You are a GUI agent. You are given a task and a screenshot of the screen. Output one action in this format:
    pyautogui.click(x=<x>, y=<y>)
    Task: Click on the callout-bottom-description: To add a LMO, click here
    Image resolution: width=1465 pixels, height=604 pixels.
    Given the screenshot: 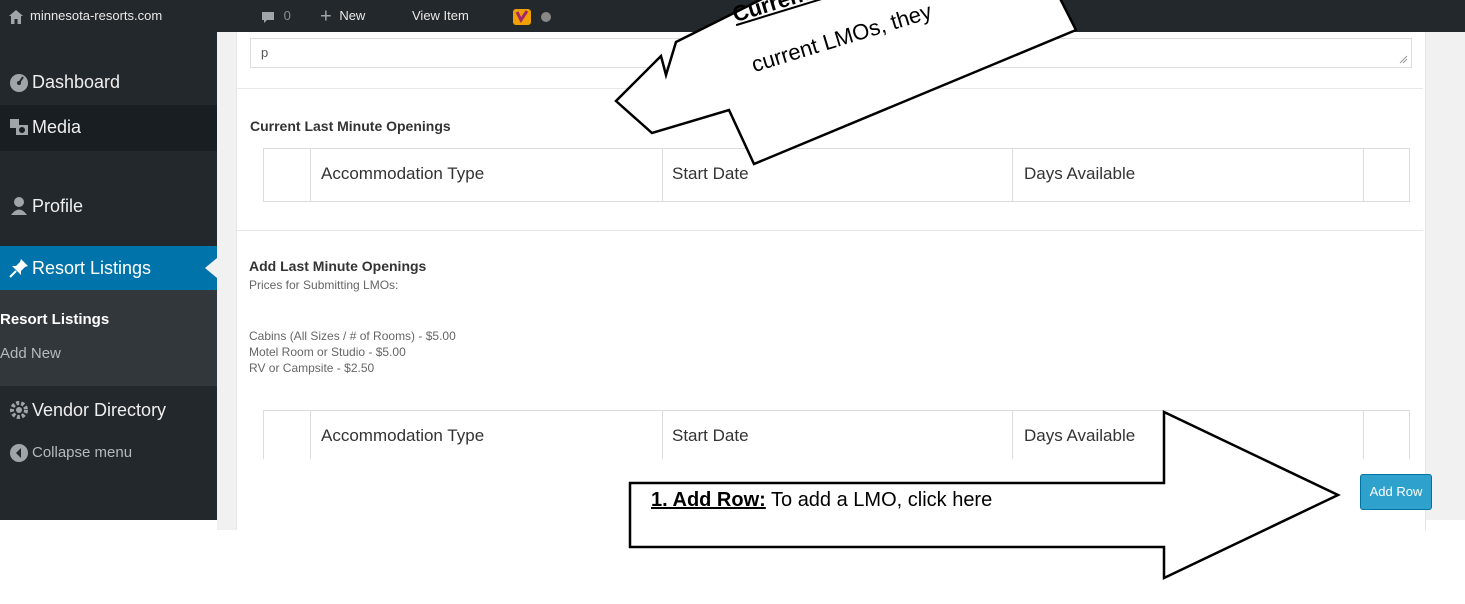 What is the action you would take?
    pyautogui.click(x=879, y=500)
    